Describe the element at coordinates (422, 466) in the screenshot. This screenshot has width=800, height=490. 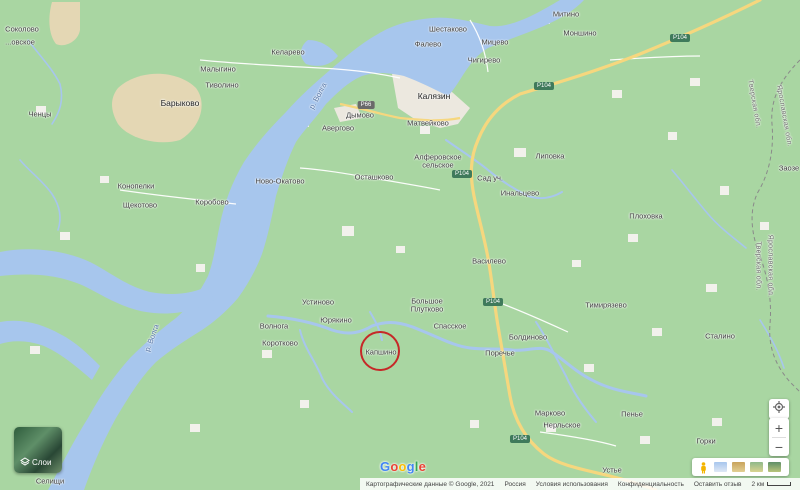
I see `logo-letter: e` at that location.